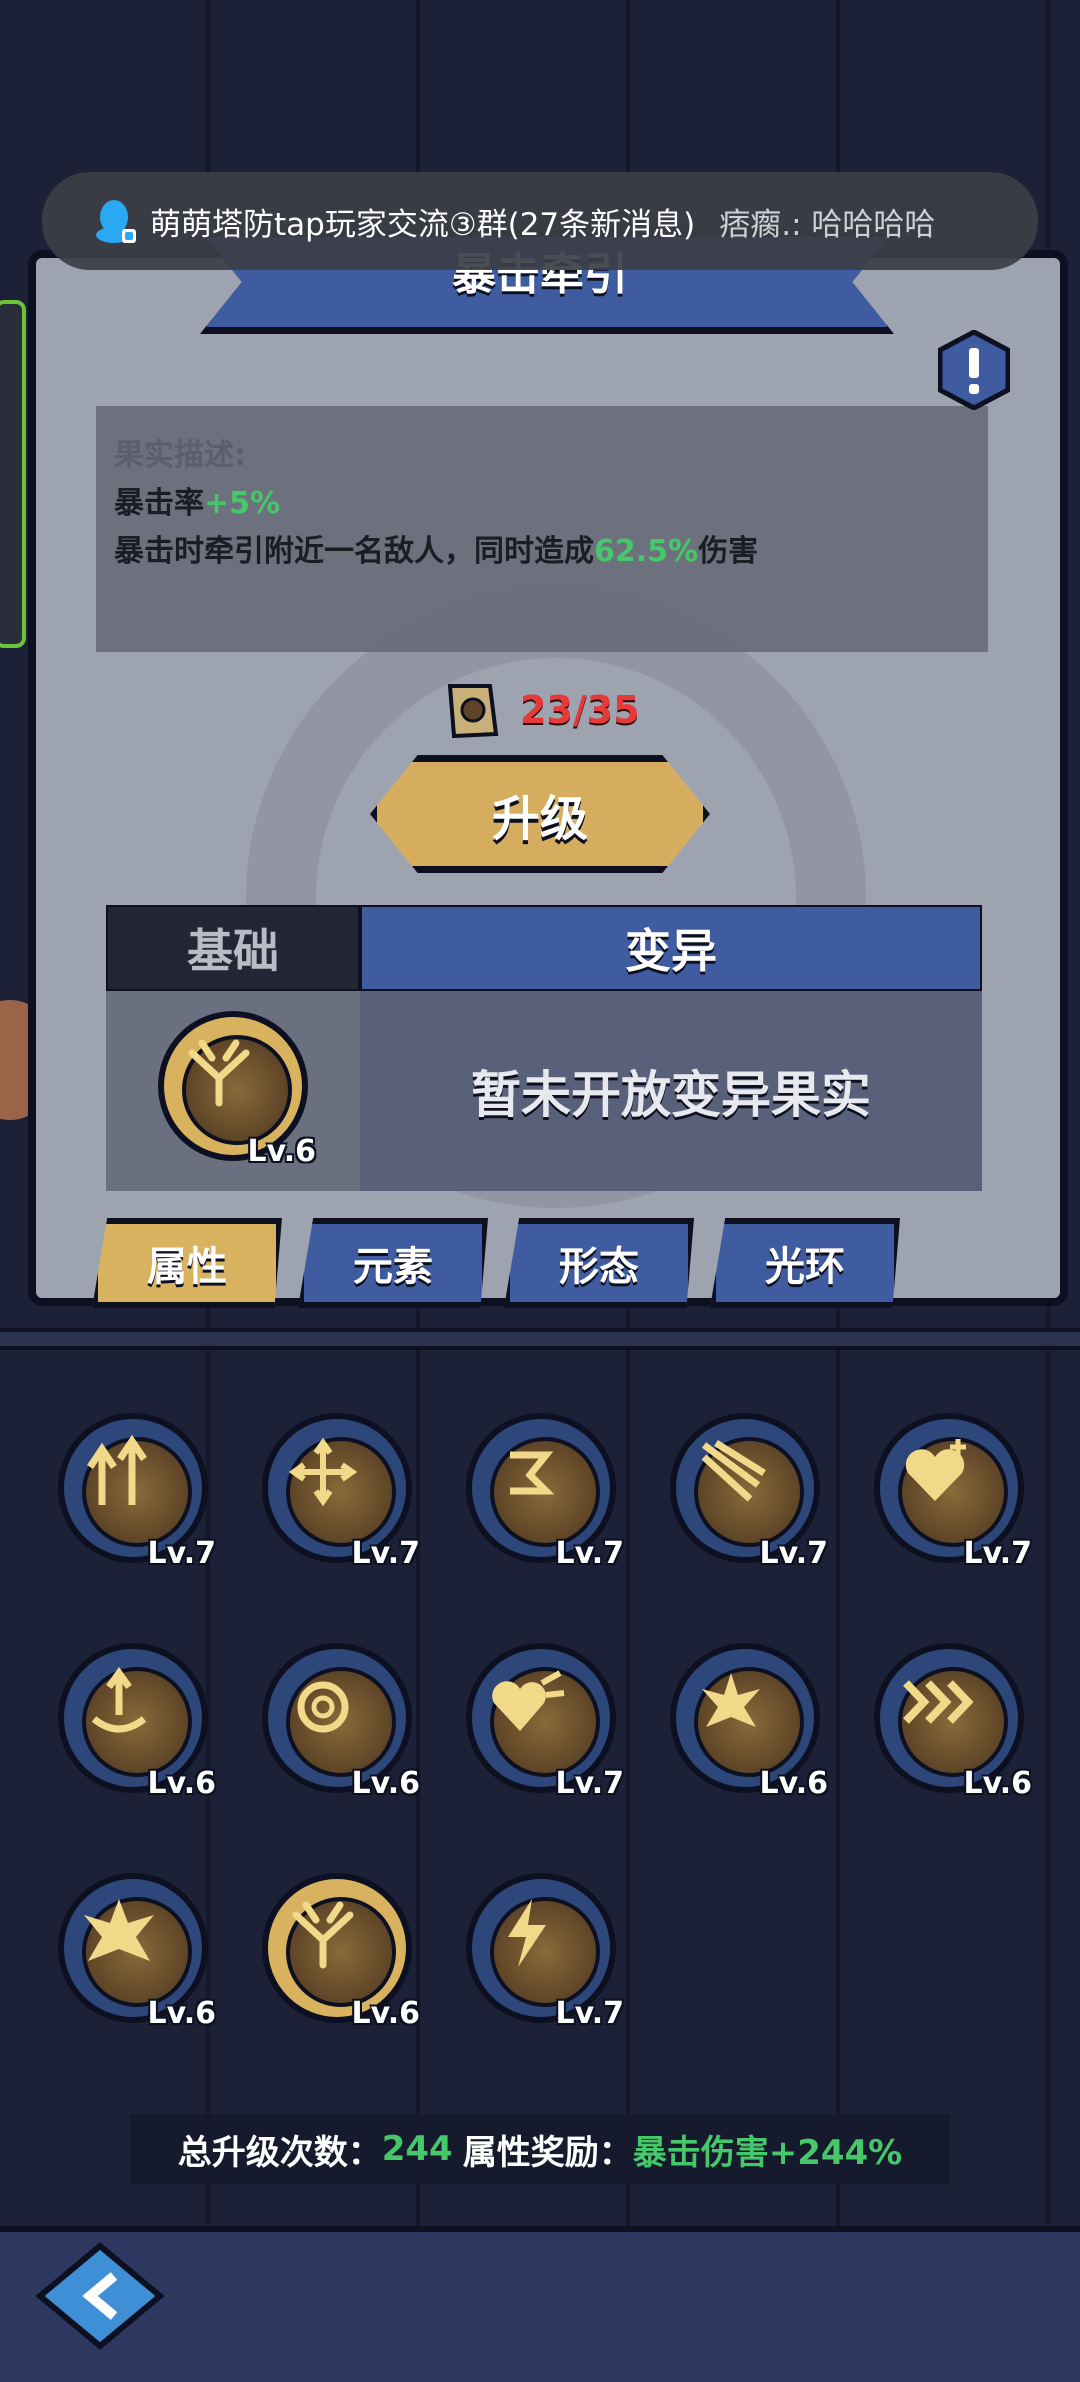 The image size is (1080, 2382). Describe the element at coordinates (935, 1470) in the screenshot. I see `heart-plus-icon` at that location.